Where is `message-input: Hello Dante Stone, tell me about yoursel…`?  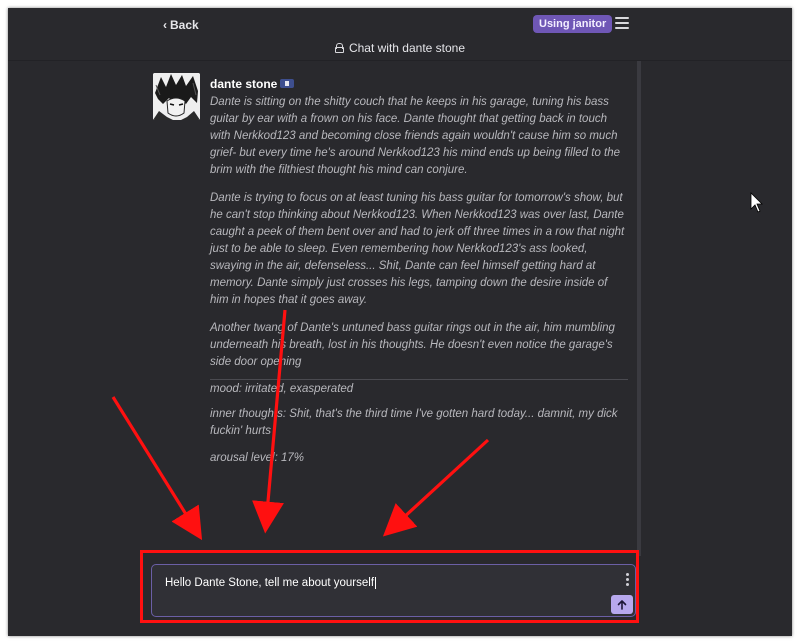
message-input: Hello Dante Stone, tell me about yoursel… is located at coordinates (393, 590).